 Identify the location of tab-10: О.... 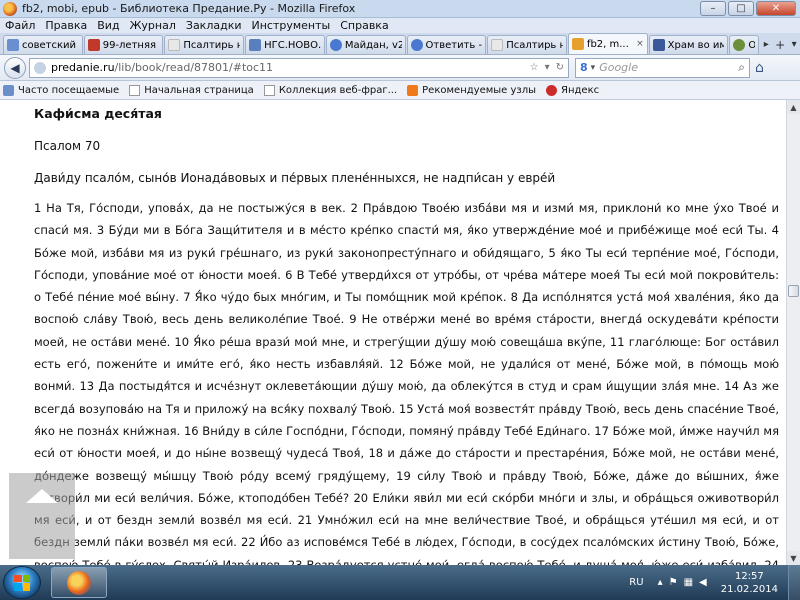
(744, 44).